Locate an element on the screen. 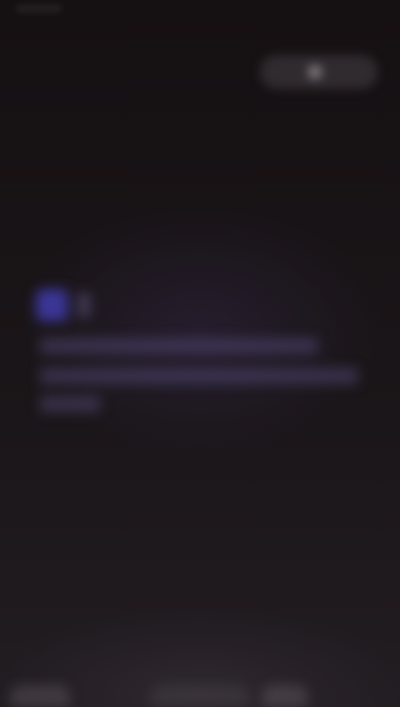 This screenshot has height=707, width=400. content-icon is located at coordinates (52, 305).